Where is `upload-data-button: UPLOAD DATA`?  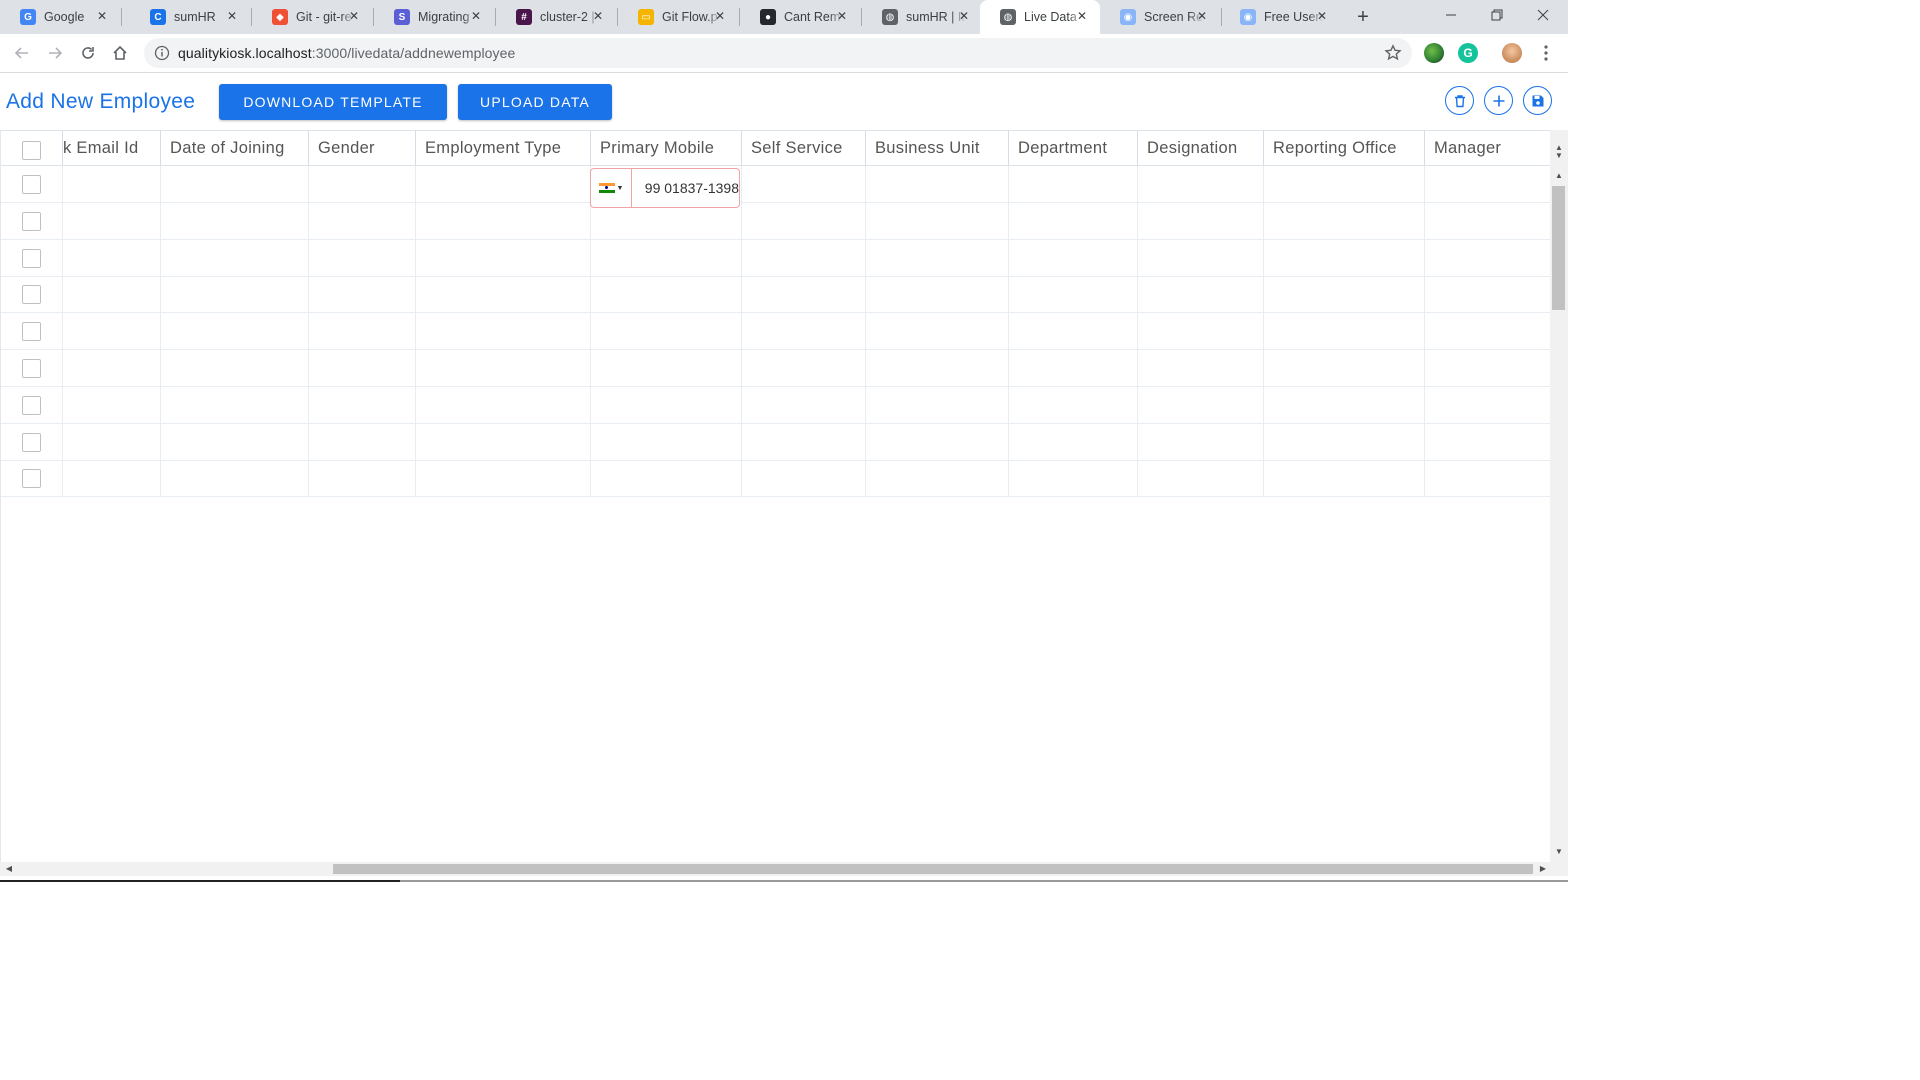
upload-data-button: UPLOAD DATA is located at coordinates (535, 102).